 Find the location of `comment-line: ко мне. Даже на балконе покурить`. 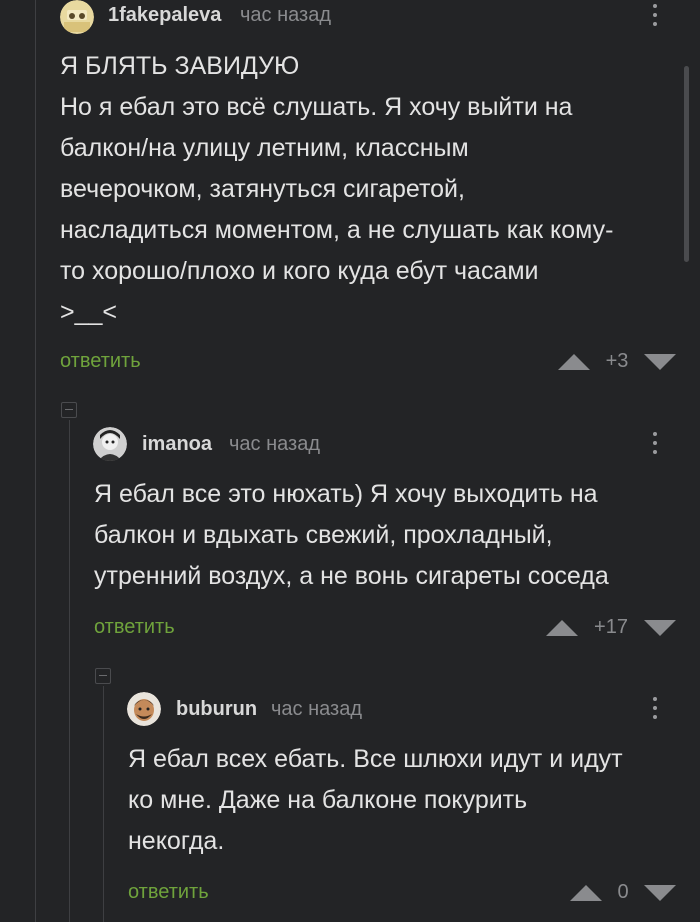

comment-line: ко мне. Даже на балконе покурить is located at coordinates (328, 800).